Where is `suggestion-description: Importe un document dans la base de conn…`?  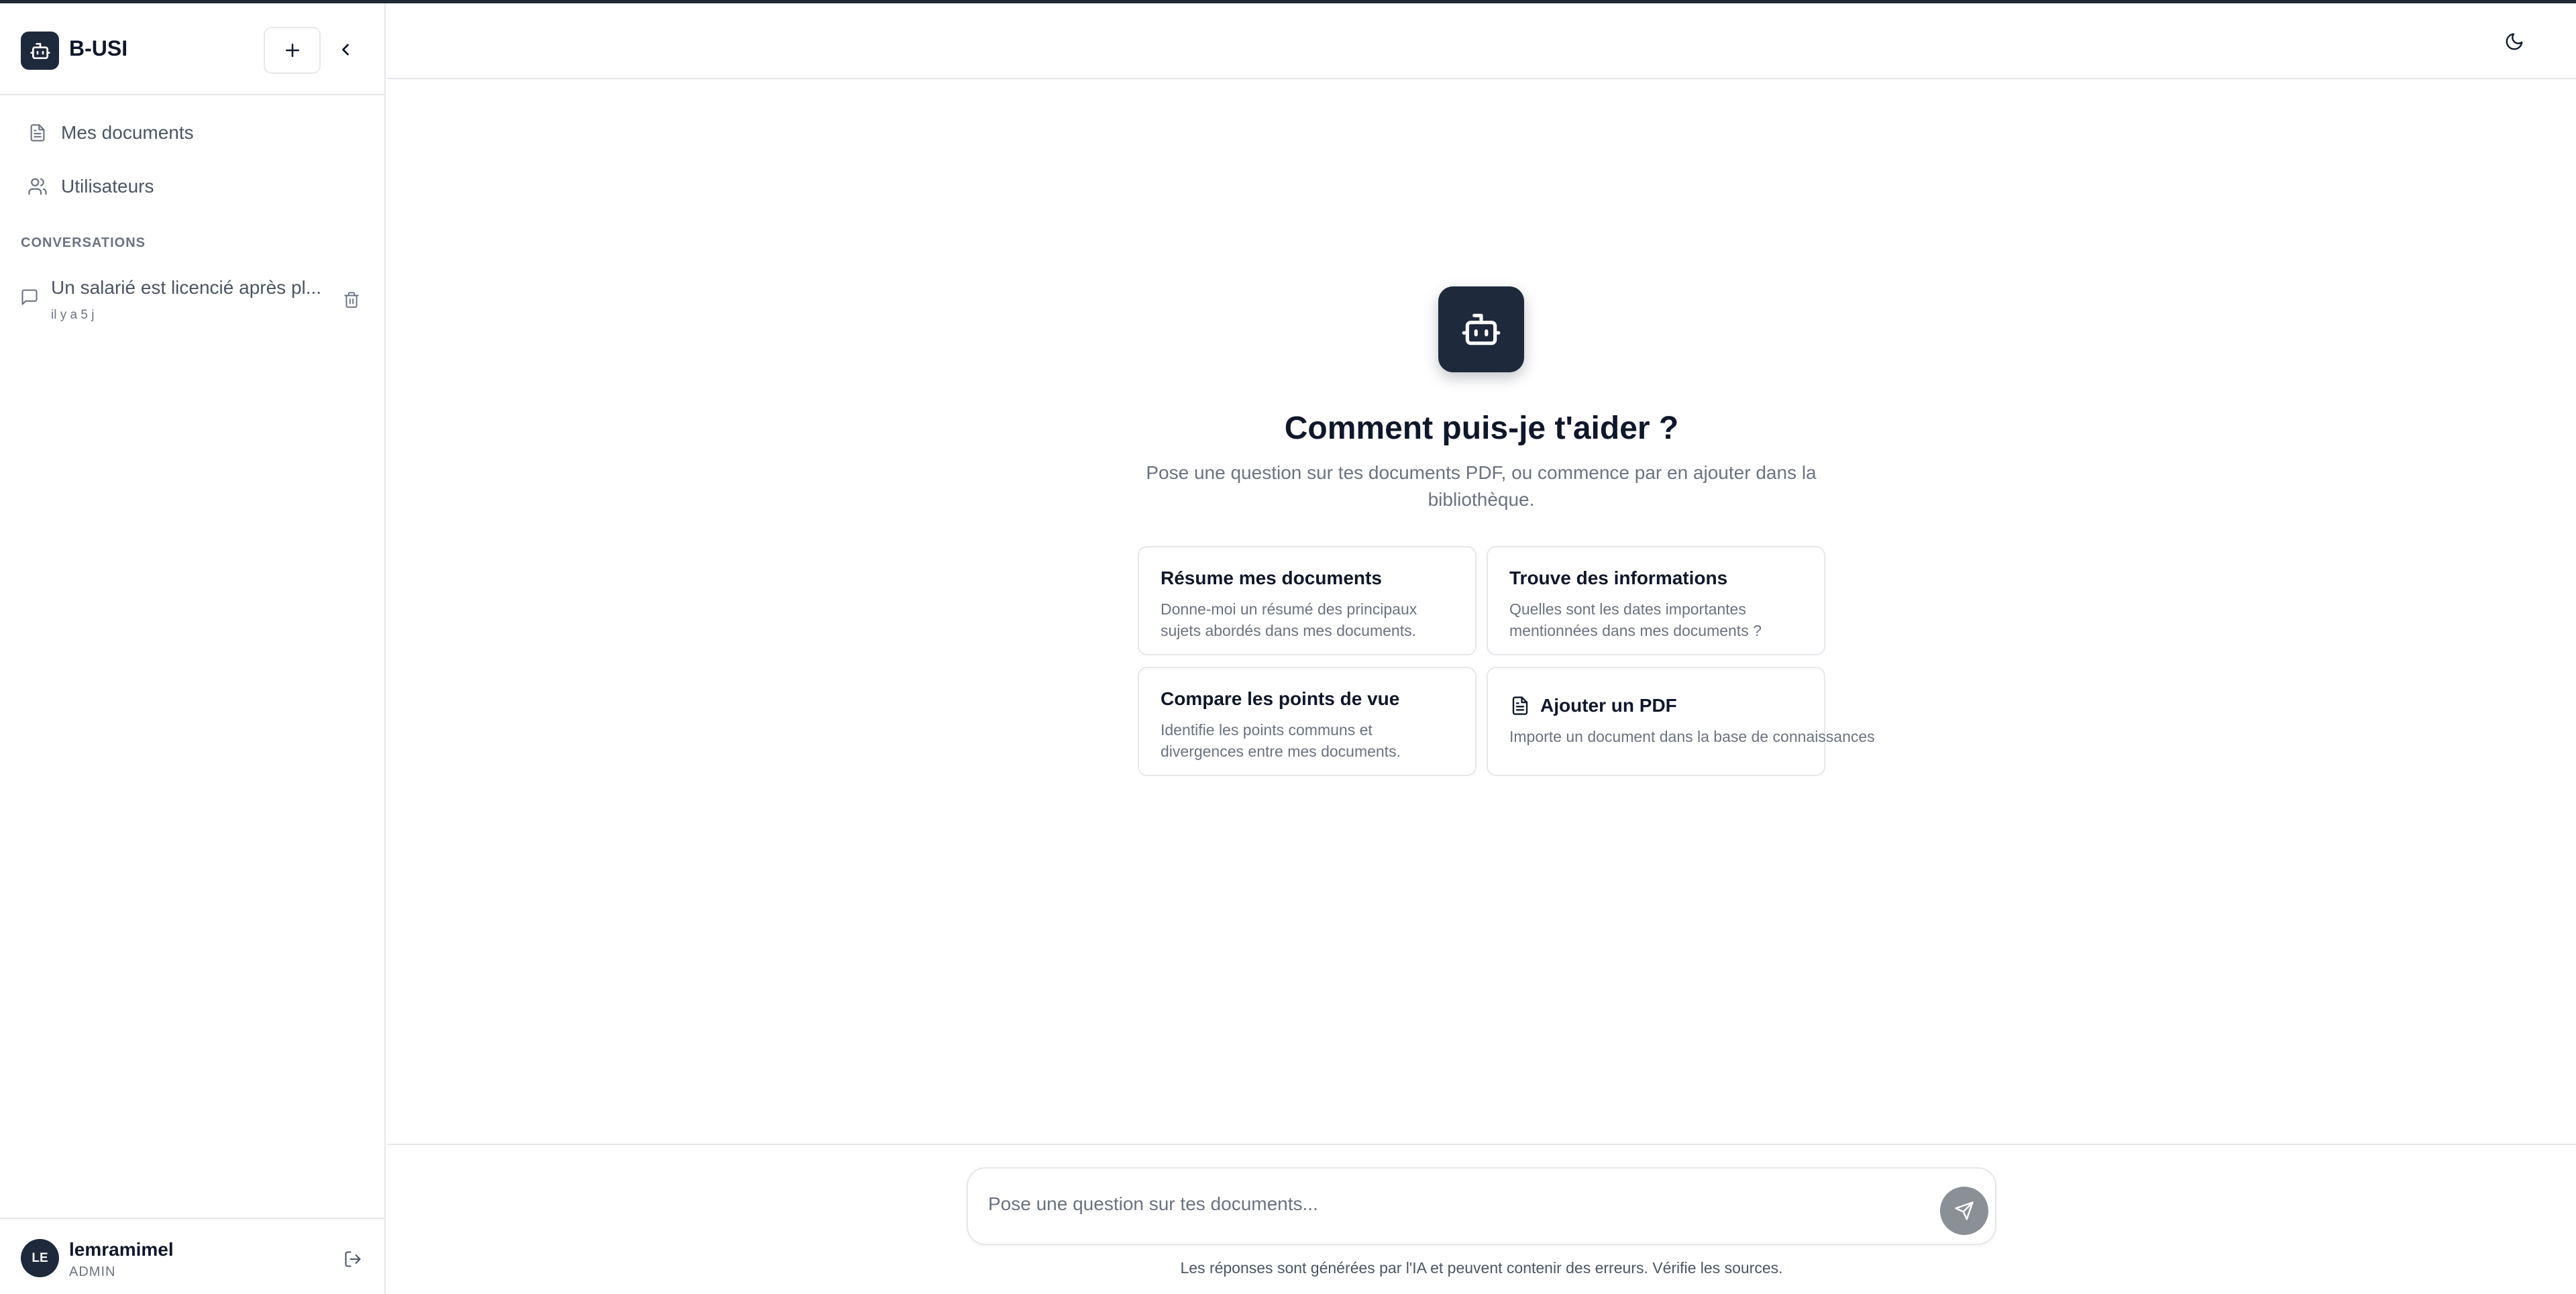 suggestion-description: Importe un document dans la base de conn… is located at coordinates (1692, 736).